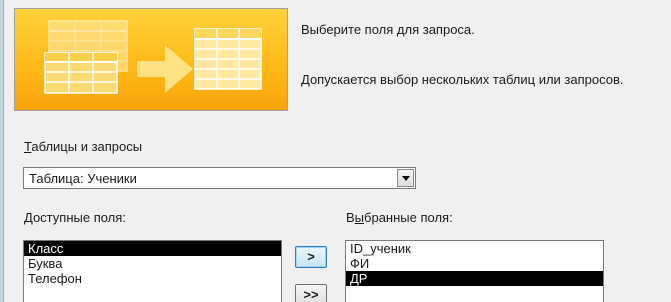 The width and height of the screenshot is (671, 302). I want to click on available-field-item: Телефон, so click(152, 278).